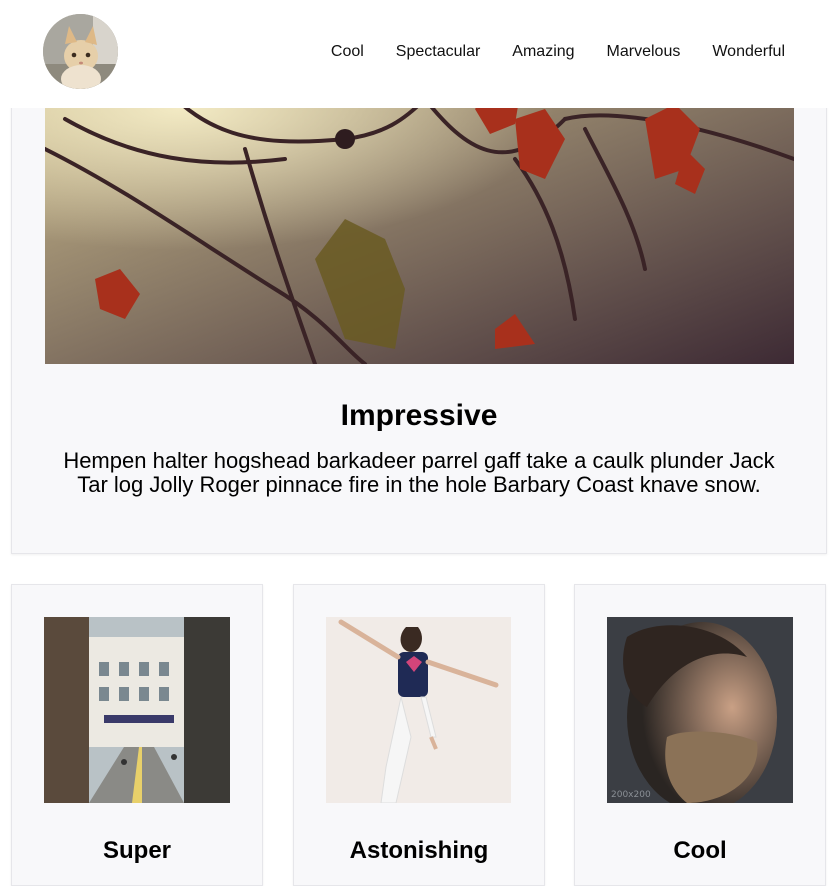  Describe the element at coordinates (700, 850) in the screenshot. I see `card-title: Cool` at that location.